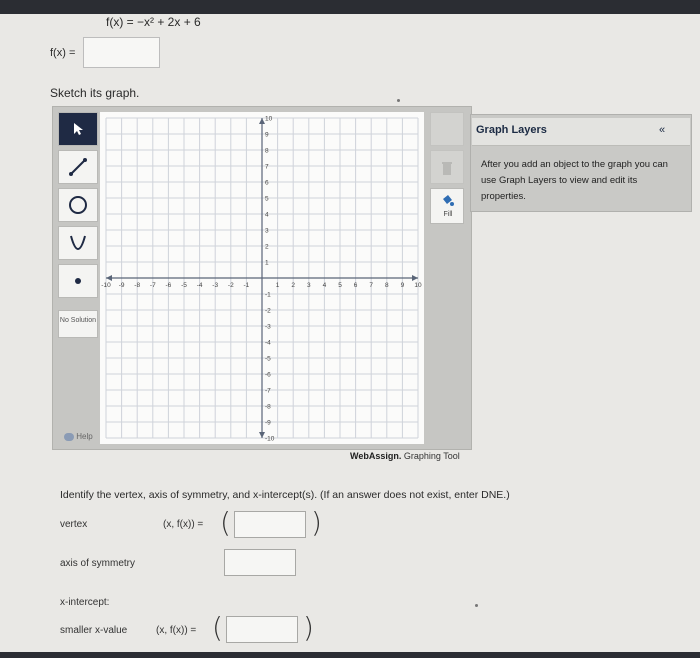 The height and width of the screenshot is (658, 700). I want to click on x-intercept-label: x-intercept:, so click(85, 602).